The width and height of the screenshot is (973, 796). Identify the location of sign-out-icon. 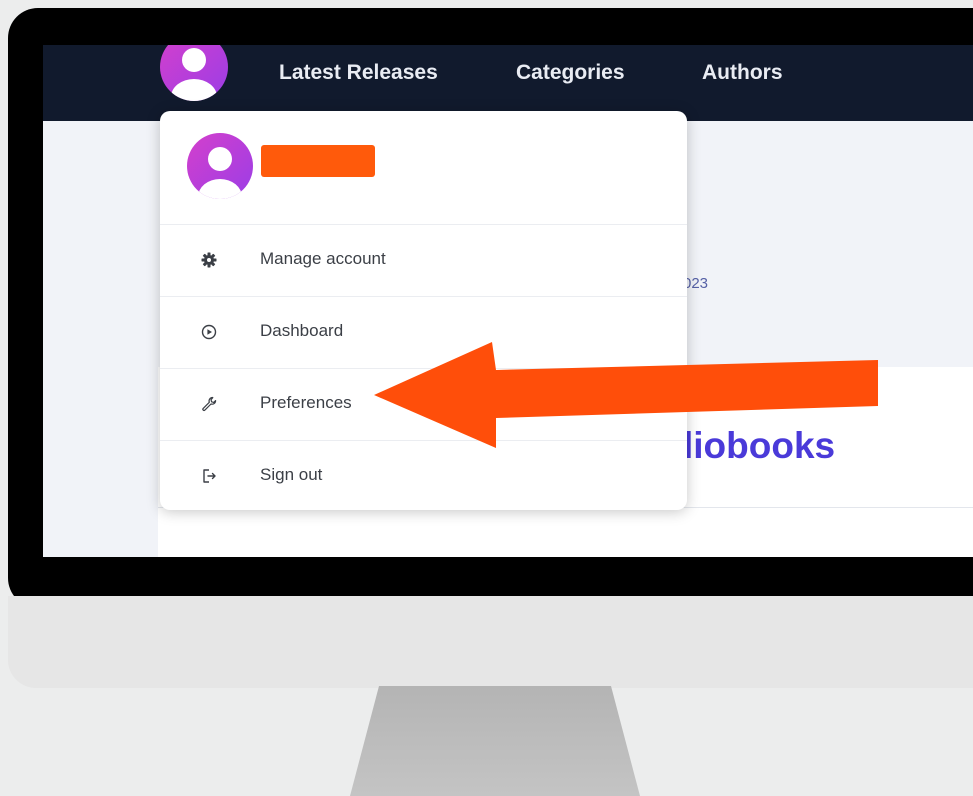
(209, 476).